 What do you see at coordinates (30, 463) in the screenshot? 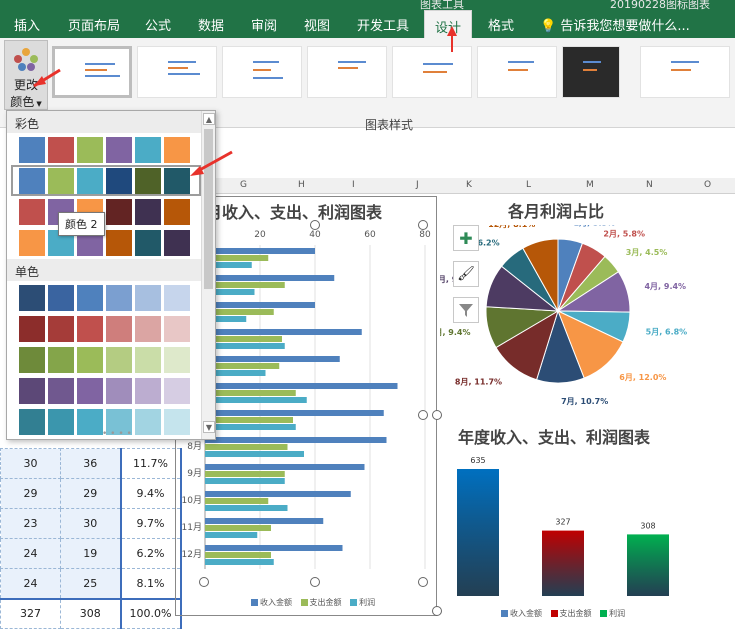
I see `table-cell: 30` at bounding box center [30, 463].